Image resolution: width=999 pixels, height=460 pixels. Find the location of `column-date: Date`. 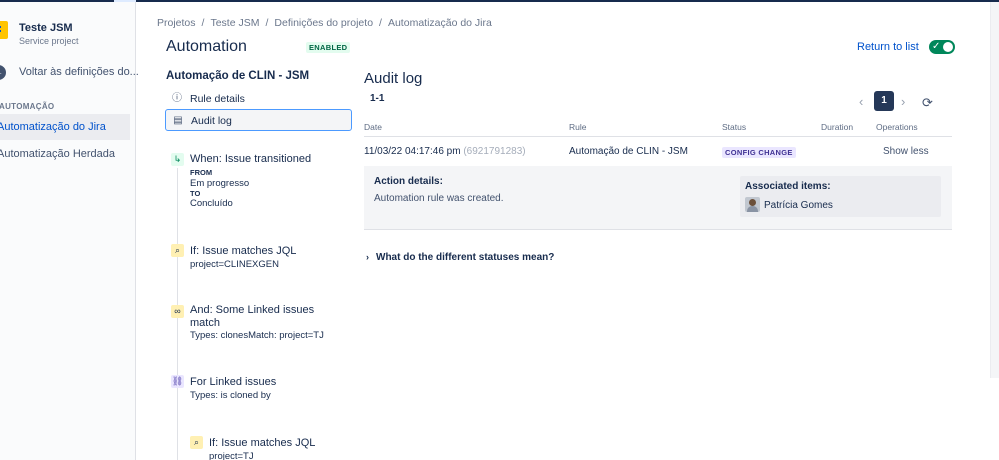

column-date: Date is located at coordinates (373, 127).